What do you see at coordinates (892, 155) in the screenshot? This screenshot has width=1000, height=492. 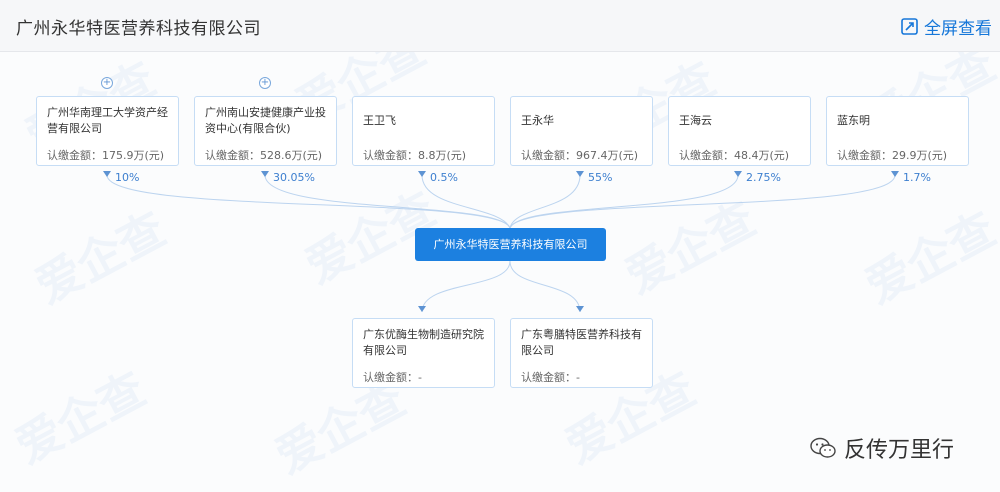 I see `shareholder-amount: 认缴金额：29.9万(元)` at bounding box center [892, 155].